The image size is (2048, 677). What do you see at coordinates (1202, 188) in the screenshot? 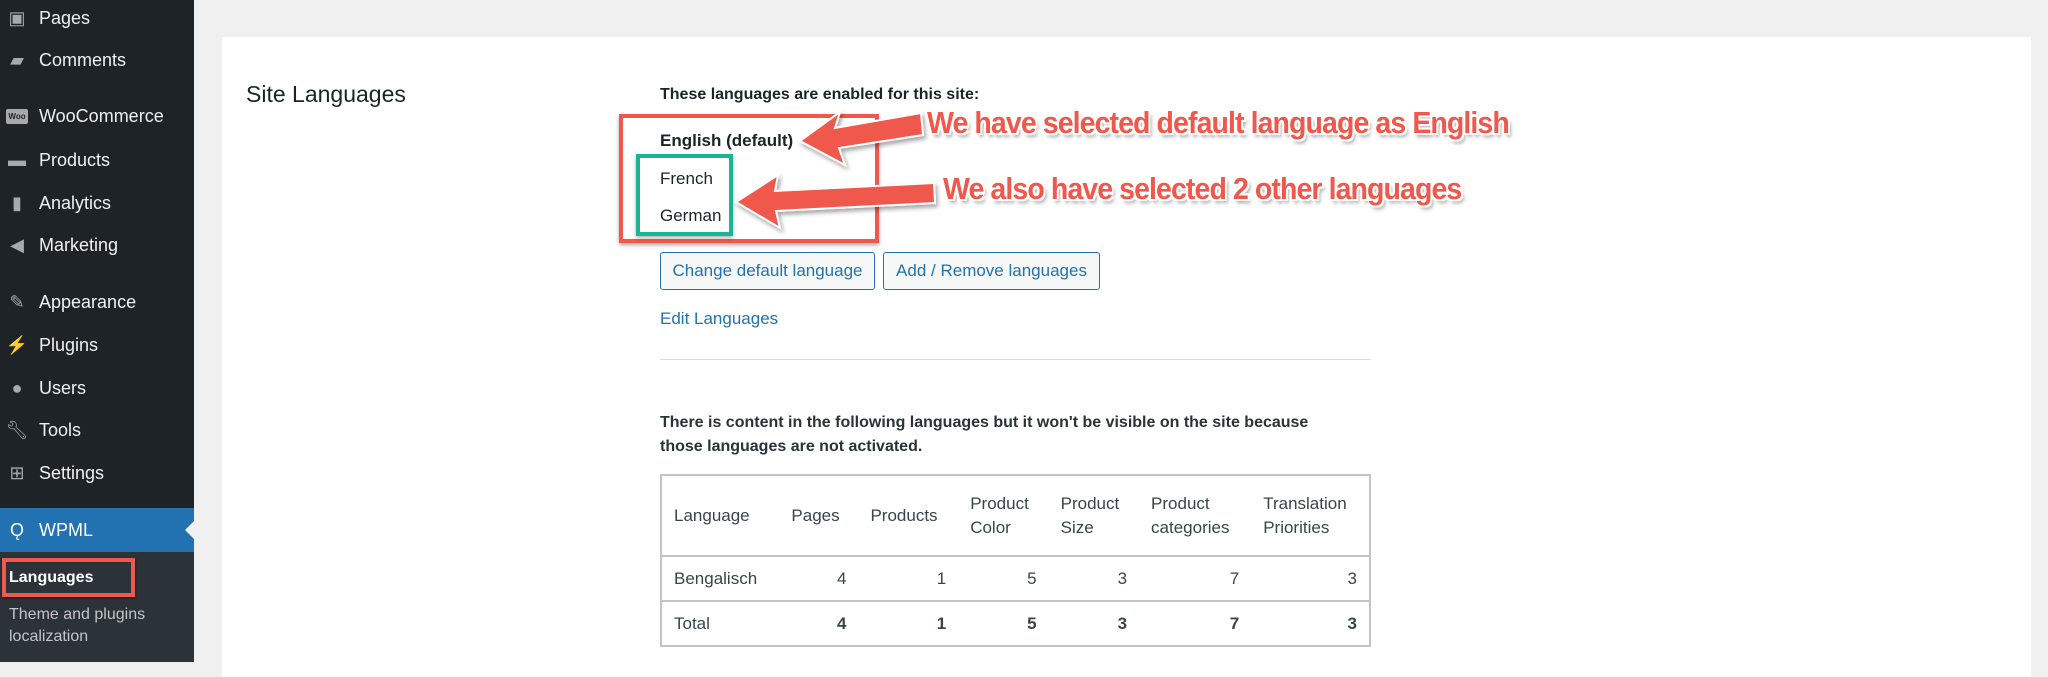
I see `annotation-other-languages: We also have selected 2 other languages` at bounding box center [1202, 188].